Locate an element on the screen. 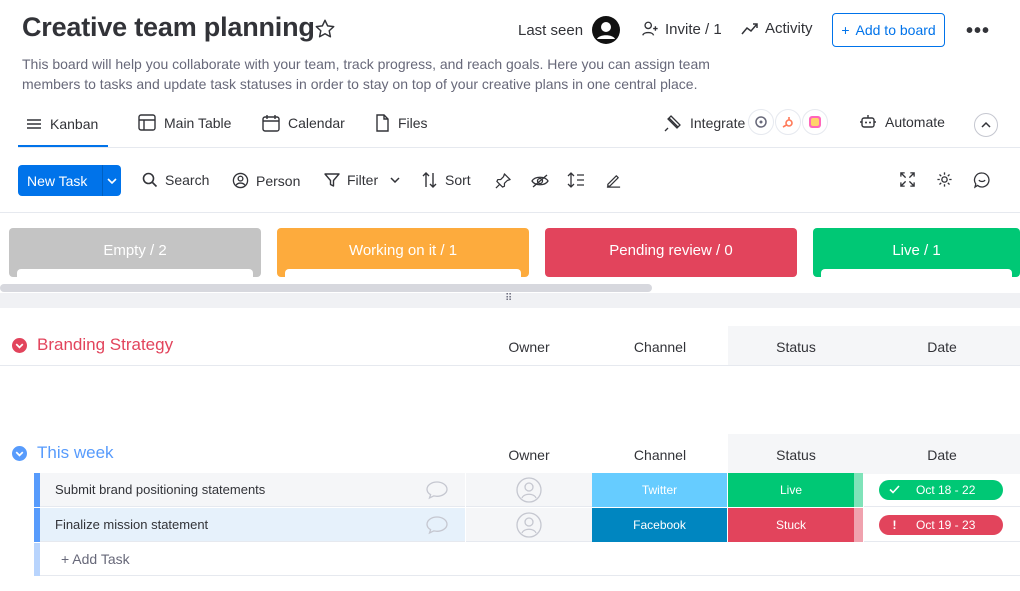 The width and height of the screenshot is (1020, 591). pin-icon is located at coordinates (503, 180).